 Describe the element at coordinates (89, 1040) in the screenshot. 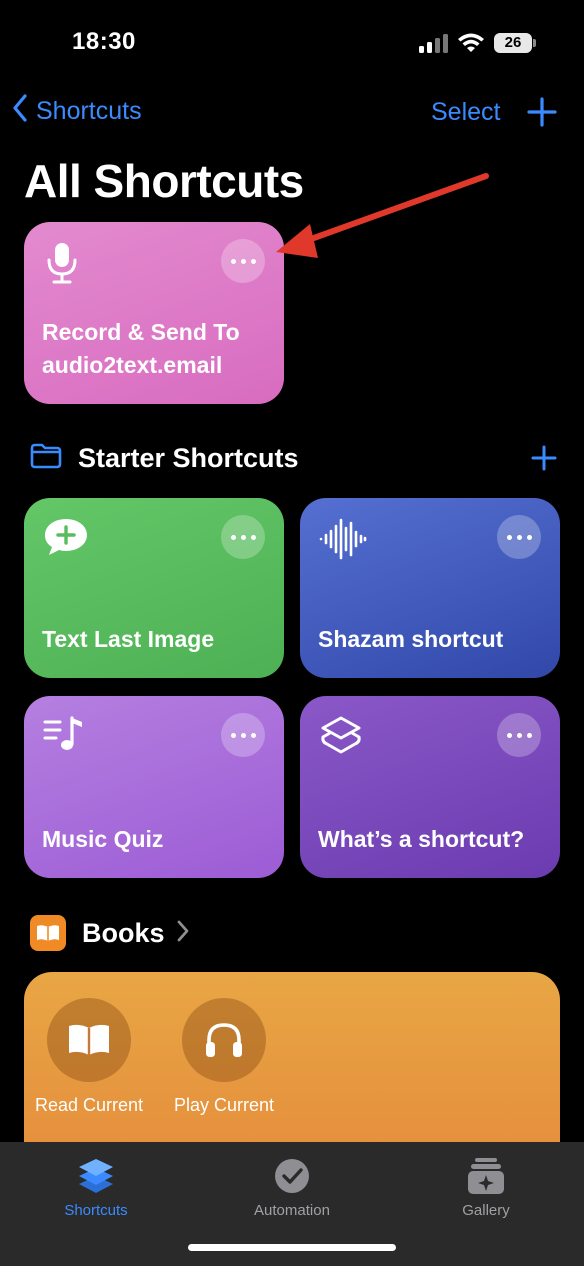

I see `book-icon` at that location.